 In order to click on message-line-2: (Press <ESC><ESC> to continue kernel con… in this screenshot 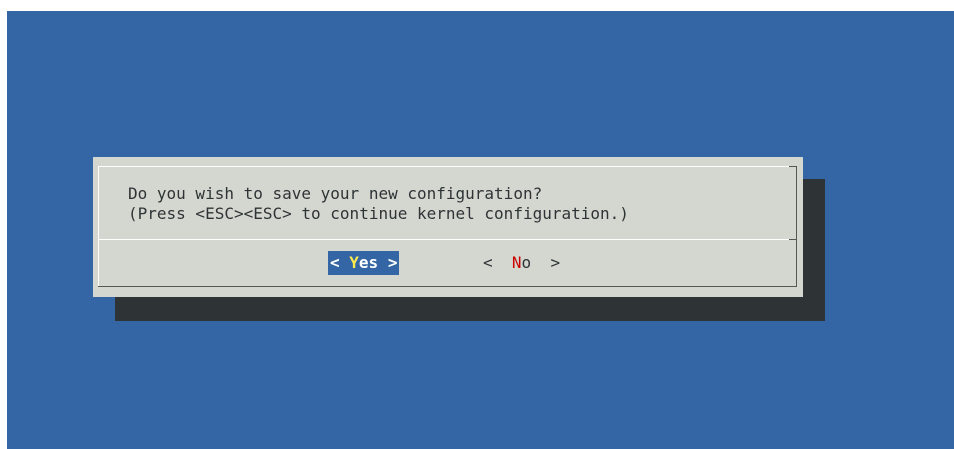, I will do `click(378, 213)`.